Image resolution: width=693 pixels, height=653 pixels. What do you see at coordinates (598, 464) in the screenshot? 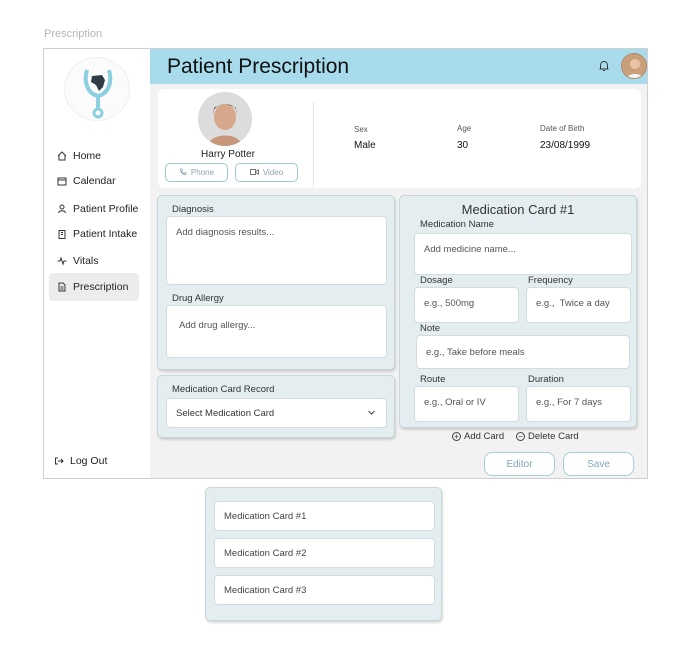
I see `save-button: Save` at bounding box center [598, 464].